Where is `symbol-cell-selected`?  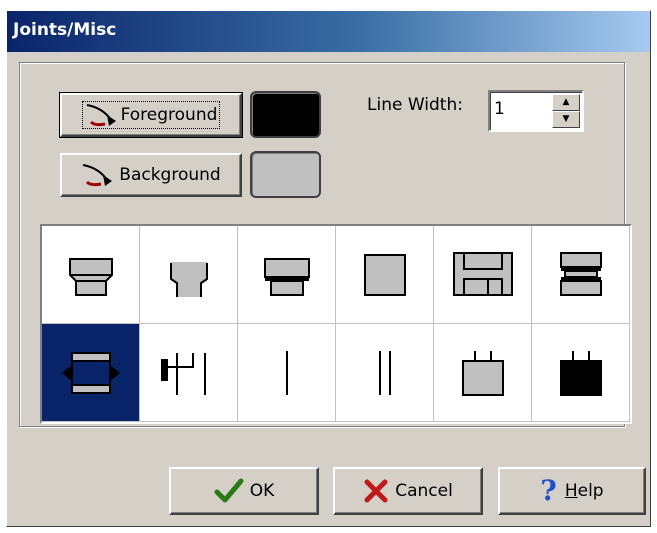 symbol-cell-selected is located at coordinates (91, 373).